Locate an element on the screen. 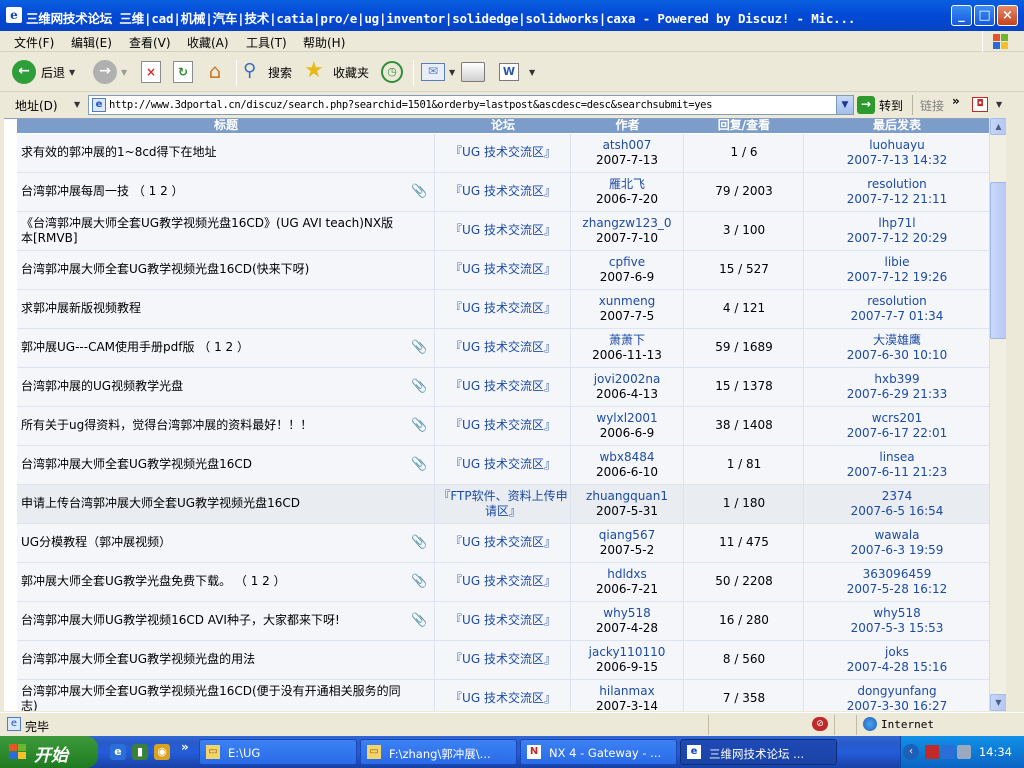 The width and height of the screenshot is (1024, 768). last-poster-link: lhp71l is located at coordinates (896, 223).